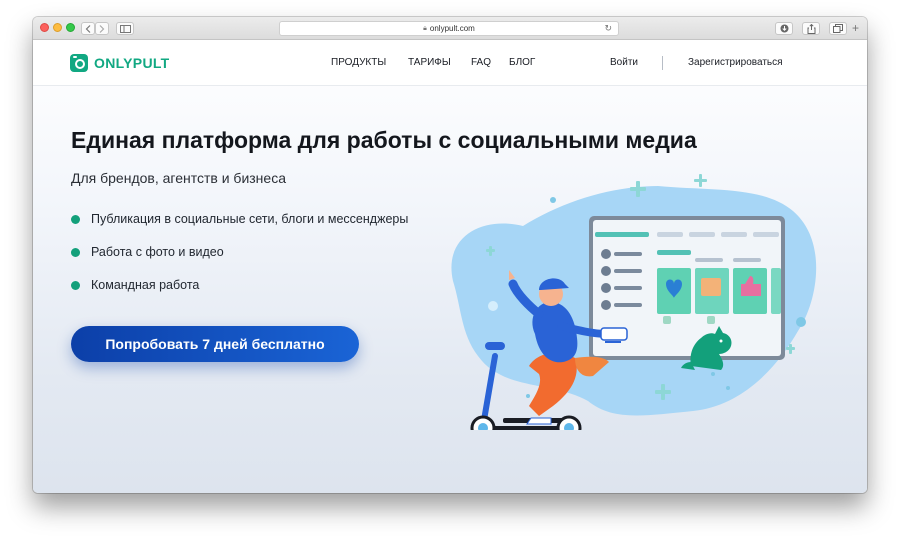 This screenshot has height=539, width=900. I want to click on chevron-left-icon, so click(88, 28).